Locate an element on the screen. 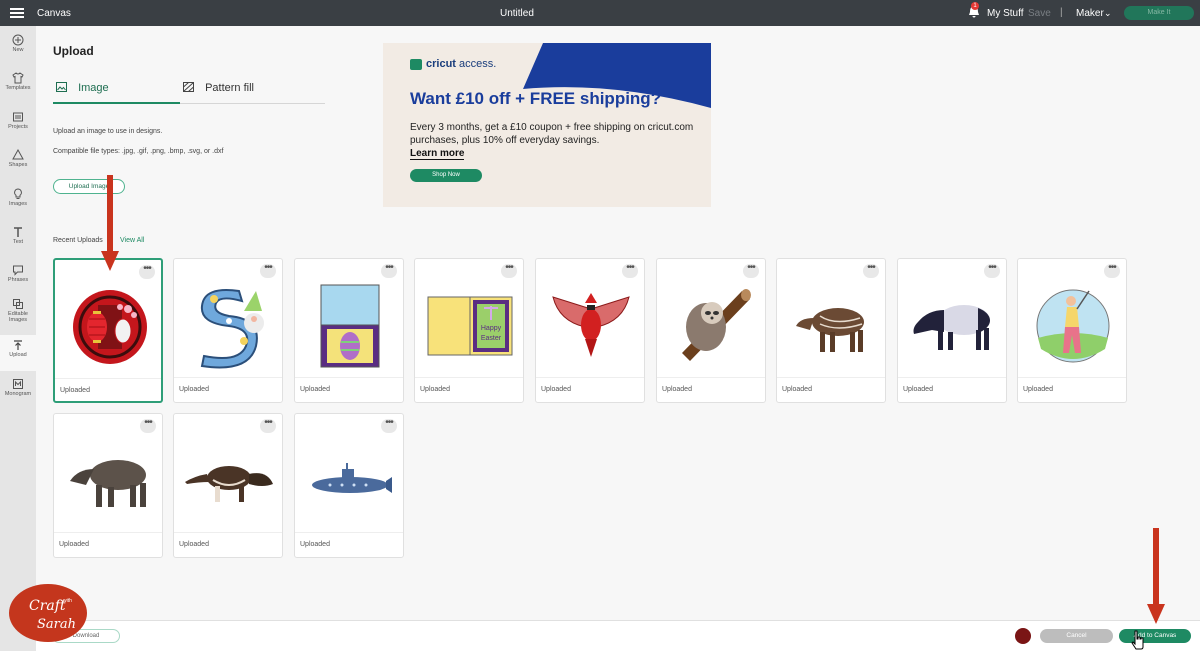 Image resolution: width=1200 pixels, height=651 pixels. cancel-button: Cancel is located at coordinates (1076, 636).